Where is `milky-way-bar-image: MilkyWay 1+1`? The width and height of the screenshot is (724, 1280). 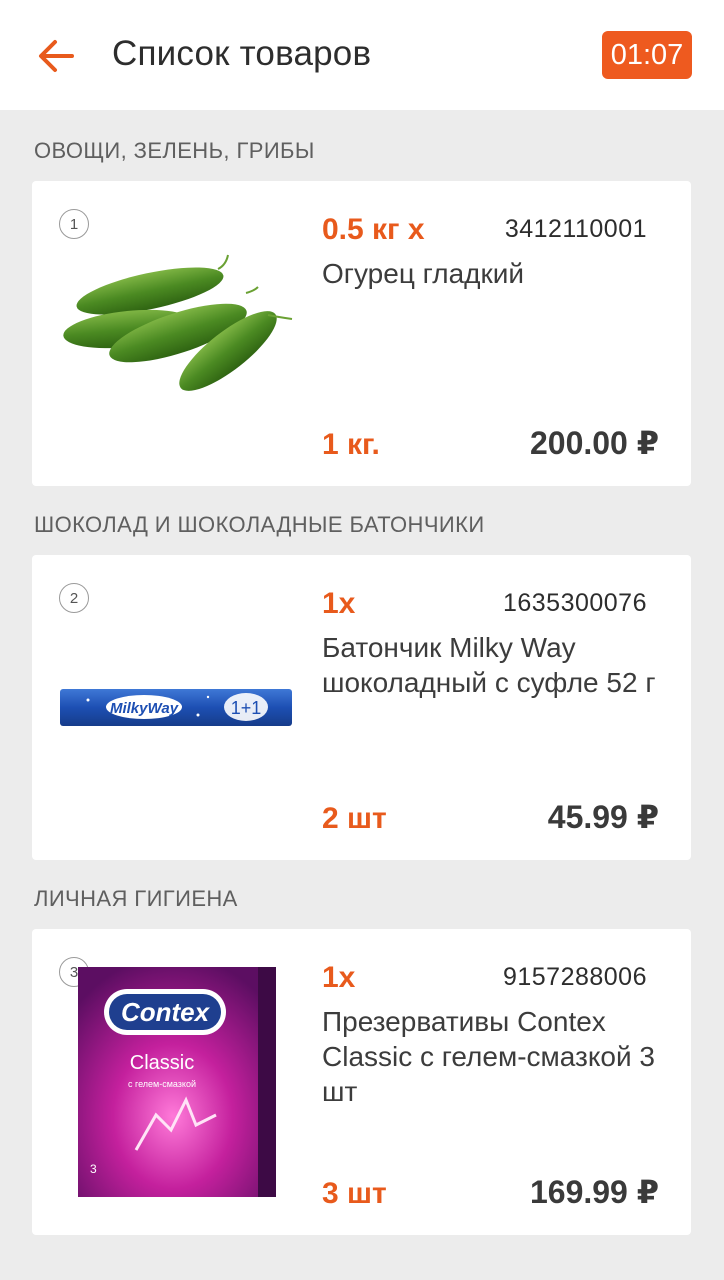
milky-way-bar-image: MilkyWay 1+1 is located at coordinates (176, 707).